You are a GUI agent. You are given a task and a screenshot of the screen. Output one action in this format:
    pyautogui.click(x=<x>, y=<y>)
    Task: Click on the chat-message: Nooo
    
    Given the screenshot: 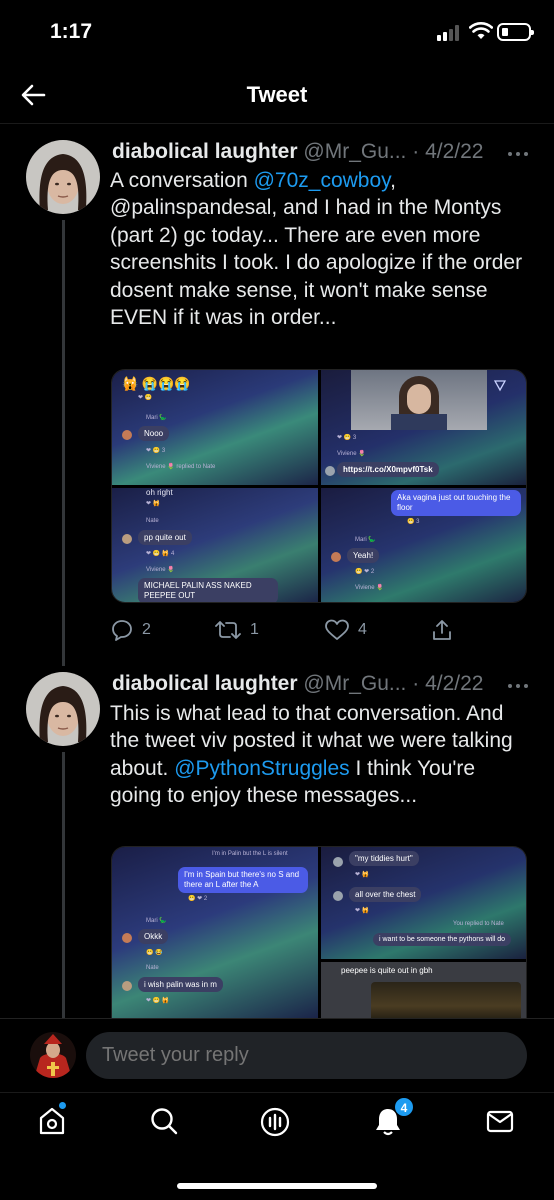 What is the action you would take?
    pyautogui.click(x=154, y=433)
    